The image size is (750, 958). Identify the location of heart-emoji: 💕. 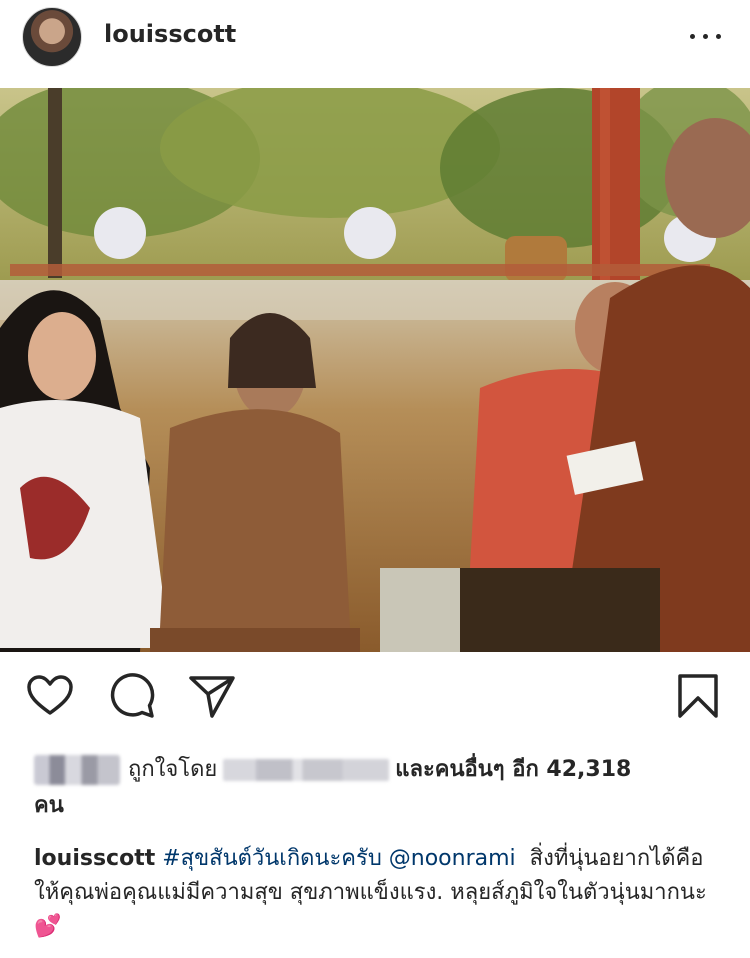
(48, 926).